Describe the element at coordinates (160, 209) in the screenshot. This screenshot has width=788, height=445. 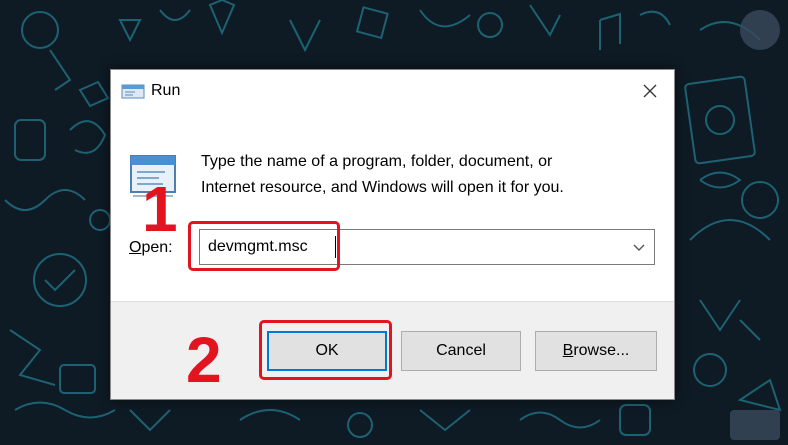
I see `step-number-1: 1` at that location.